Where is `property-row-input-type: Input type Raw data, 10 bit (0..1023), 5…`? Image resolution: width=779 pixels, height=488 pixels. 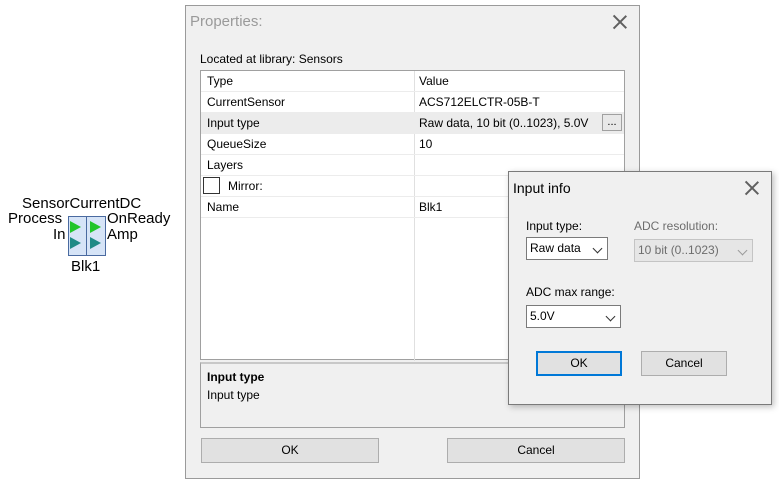
property-row-input-type: Input type Raw data, 10 bit (0..1023), 5… is located at coordinates (412, 123).